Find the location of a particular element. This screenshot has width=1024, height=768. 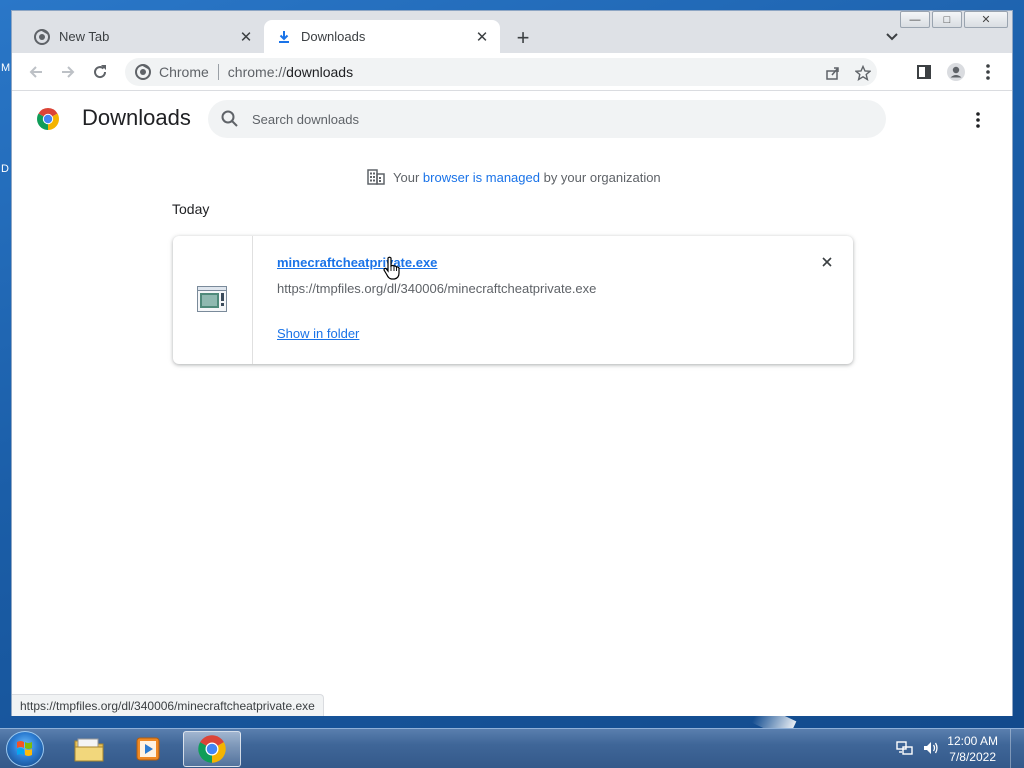

network-icon is located at coordinates (905, 748).